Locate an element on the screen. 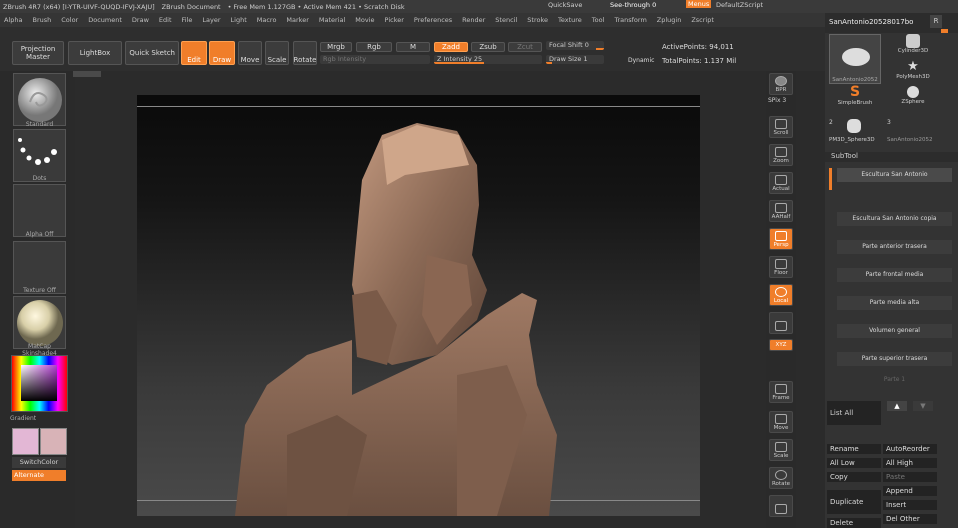  brush-thumbnail is located at coordinates (39, 99).